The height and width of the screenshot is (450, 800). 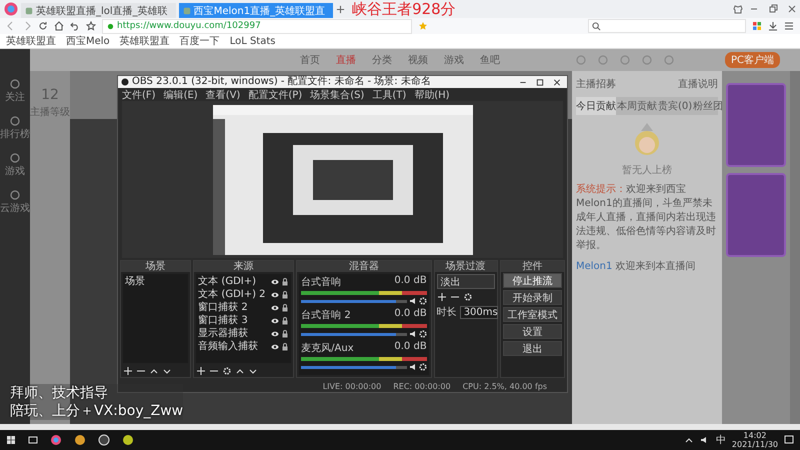 What do you see at coordinates (75, 26) in the screenshot?
I see `undo-icon` at bounding box center [75, 26].